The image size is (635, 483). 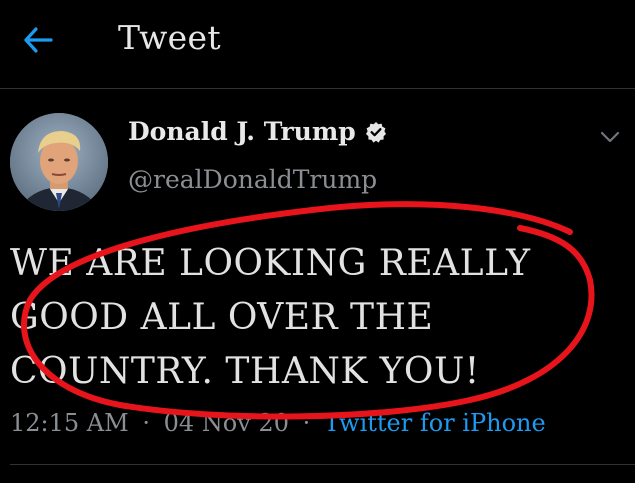 I want to click on more-options-button, so click(x=610, y=137).